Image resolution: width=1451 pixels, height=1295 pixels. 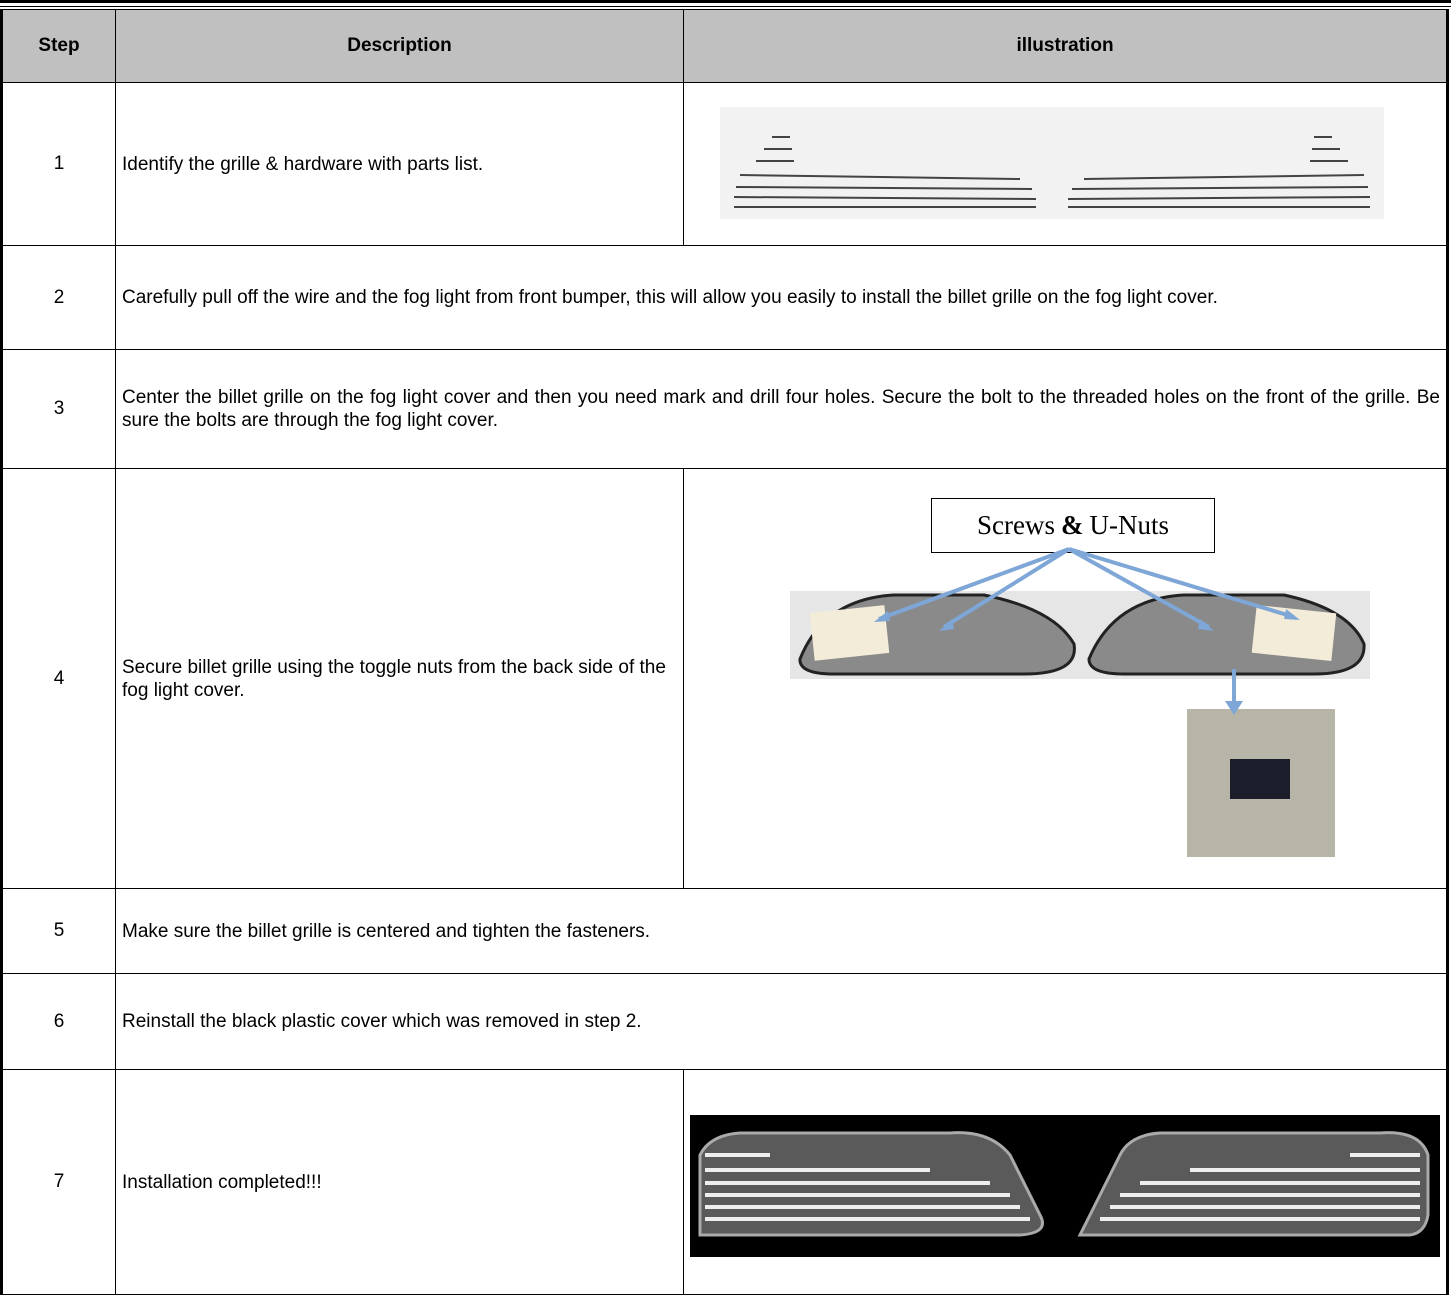 What do you see at coordinates (399, 46) in the screenshot?
I see `header-description: Description` at bounding box center [399, 46].